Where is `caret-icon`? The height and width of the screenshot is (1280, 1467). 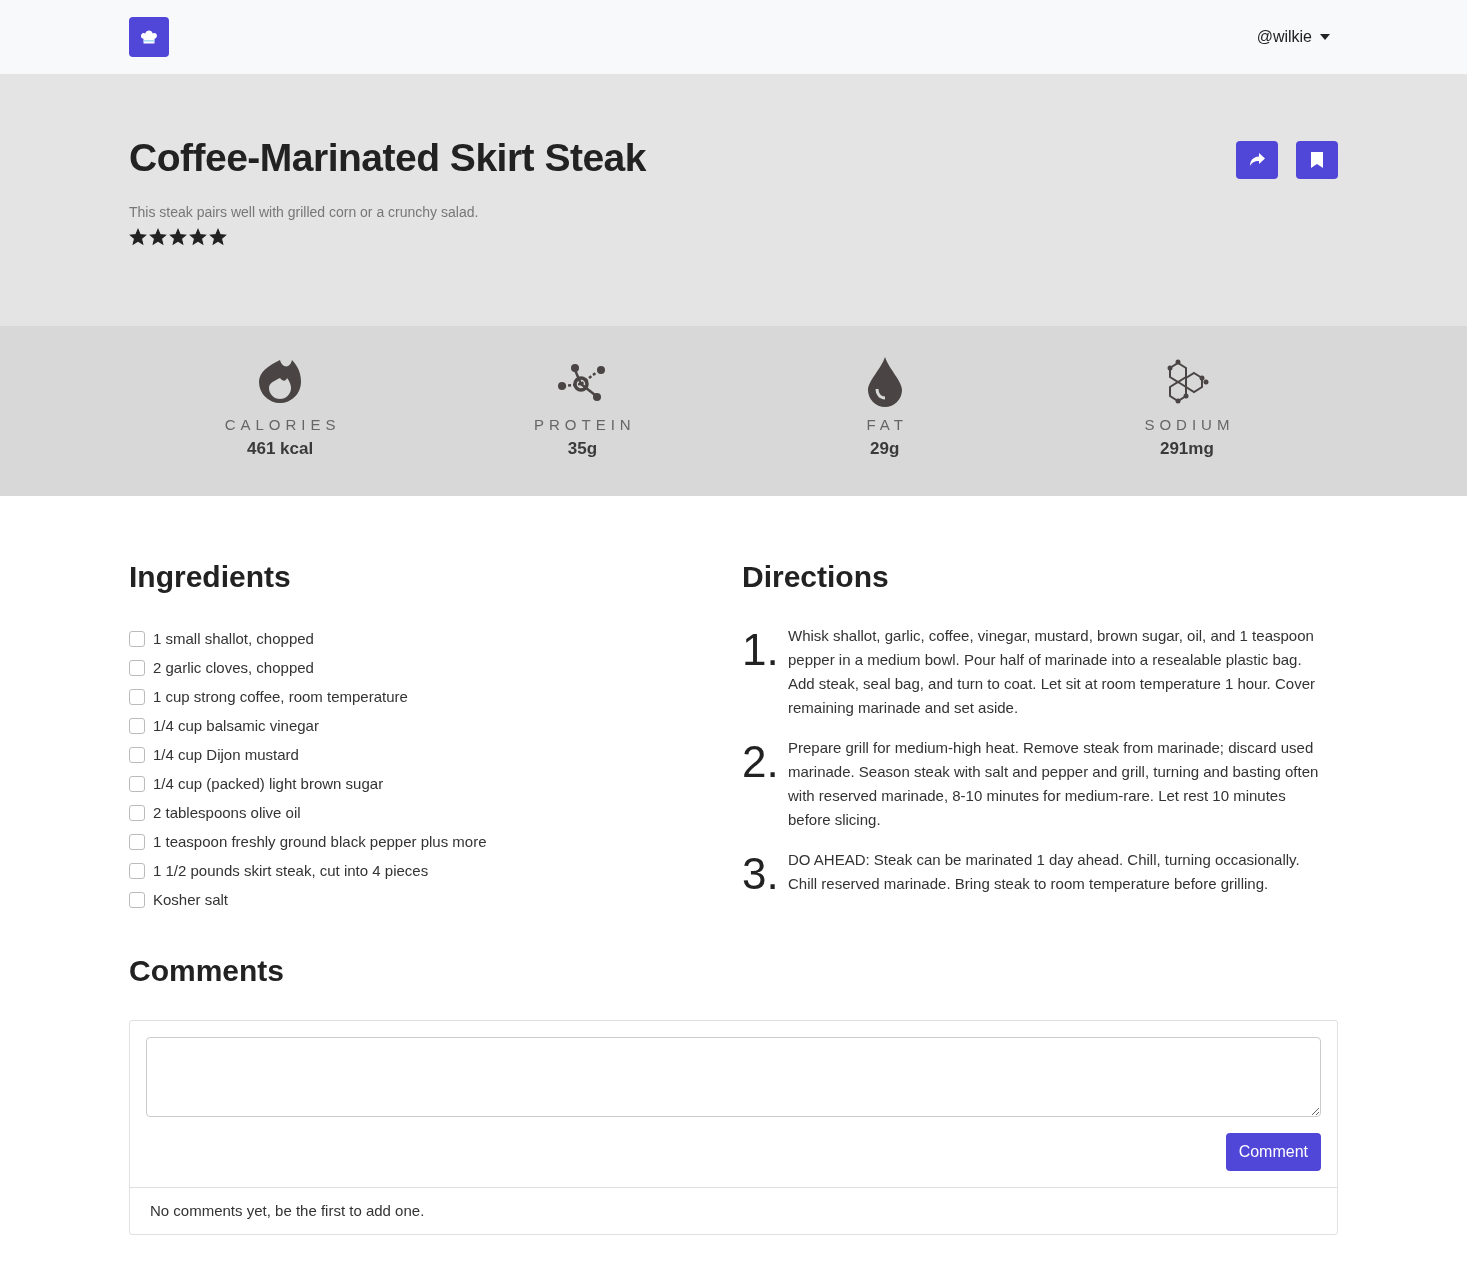
caret-icon is located at coordinates (1325, 37).